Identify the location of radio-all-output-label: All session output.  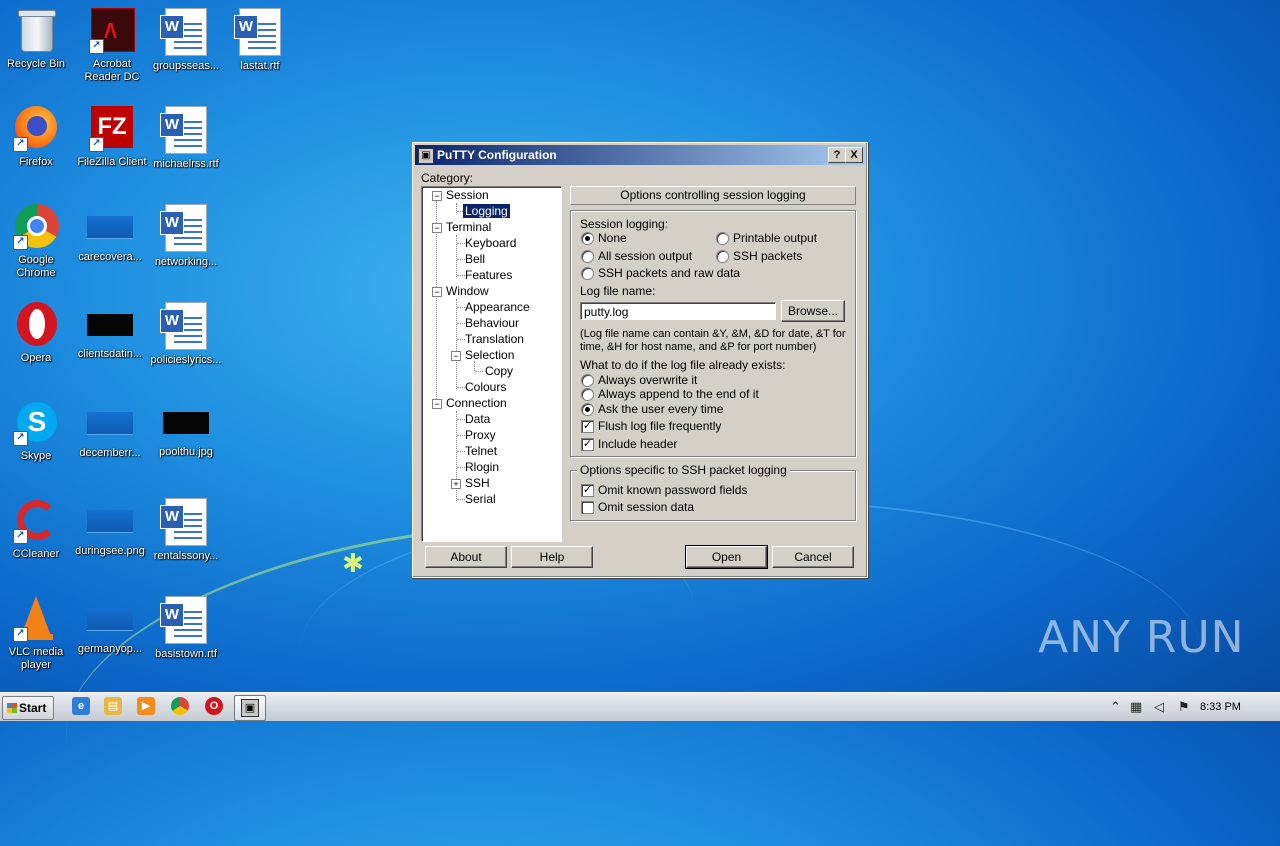
(645, 256).